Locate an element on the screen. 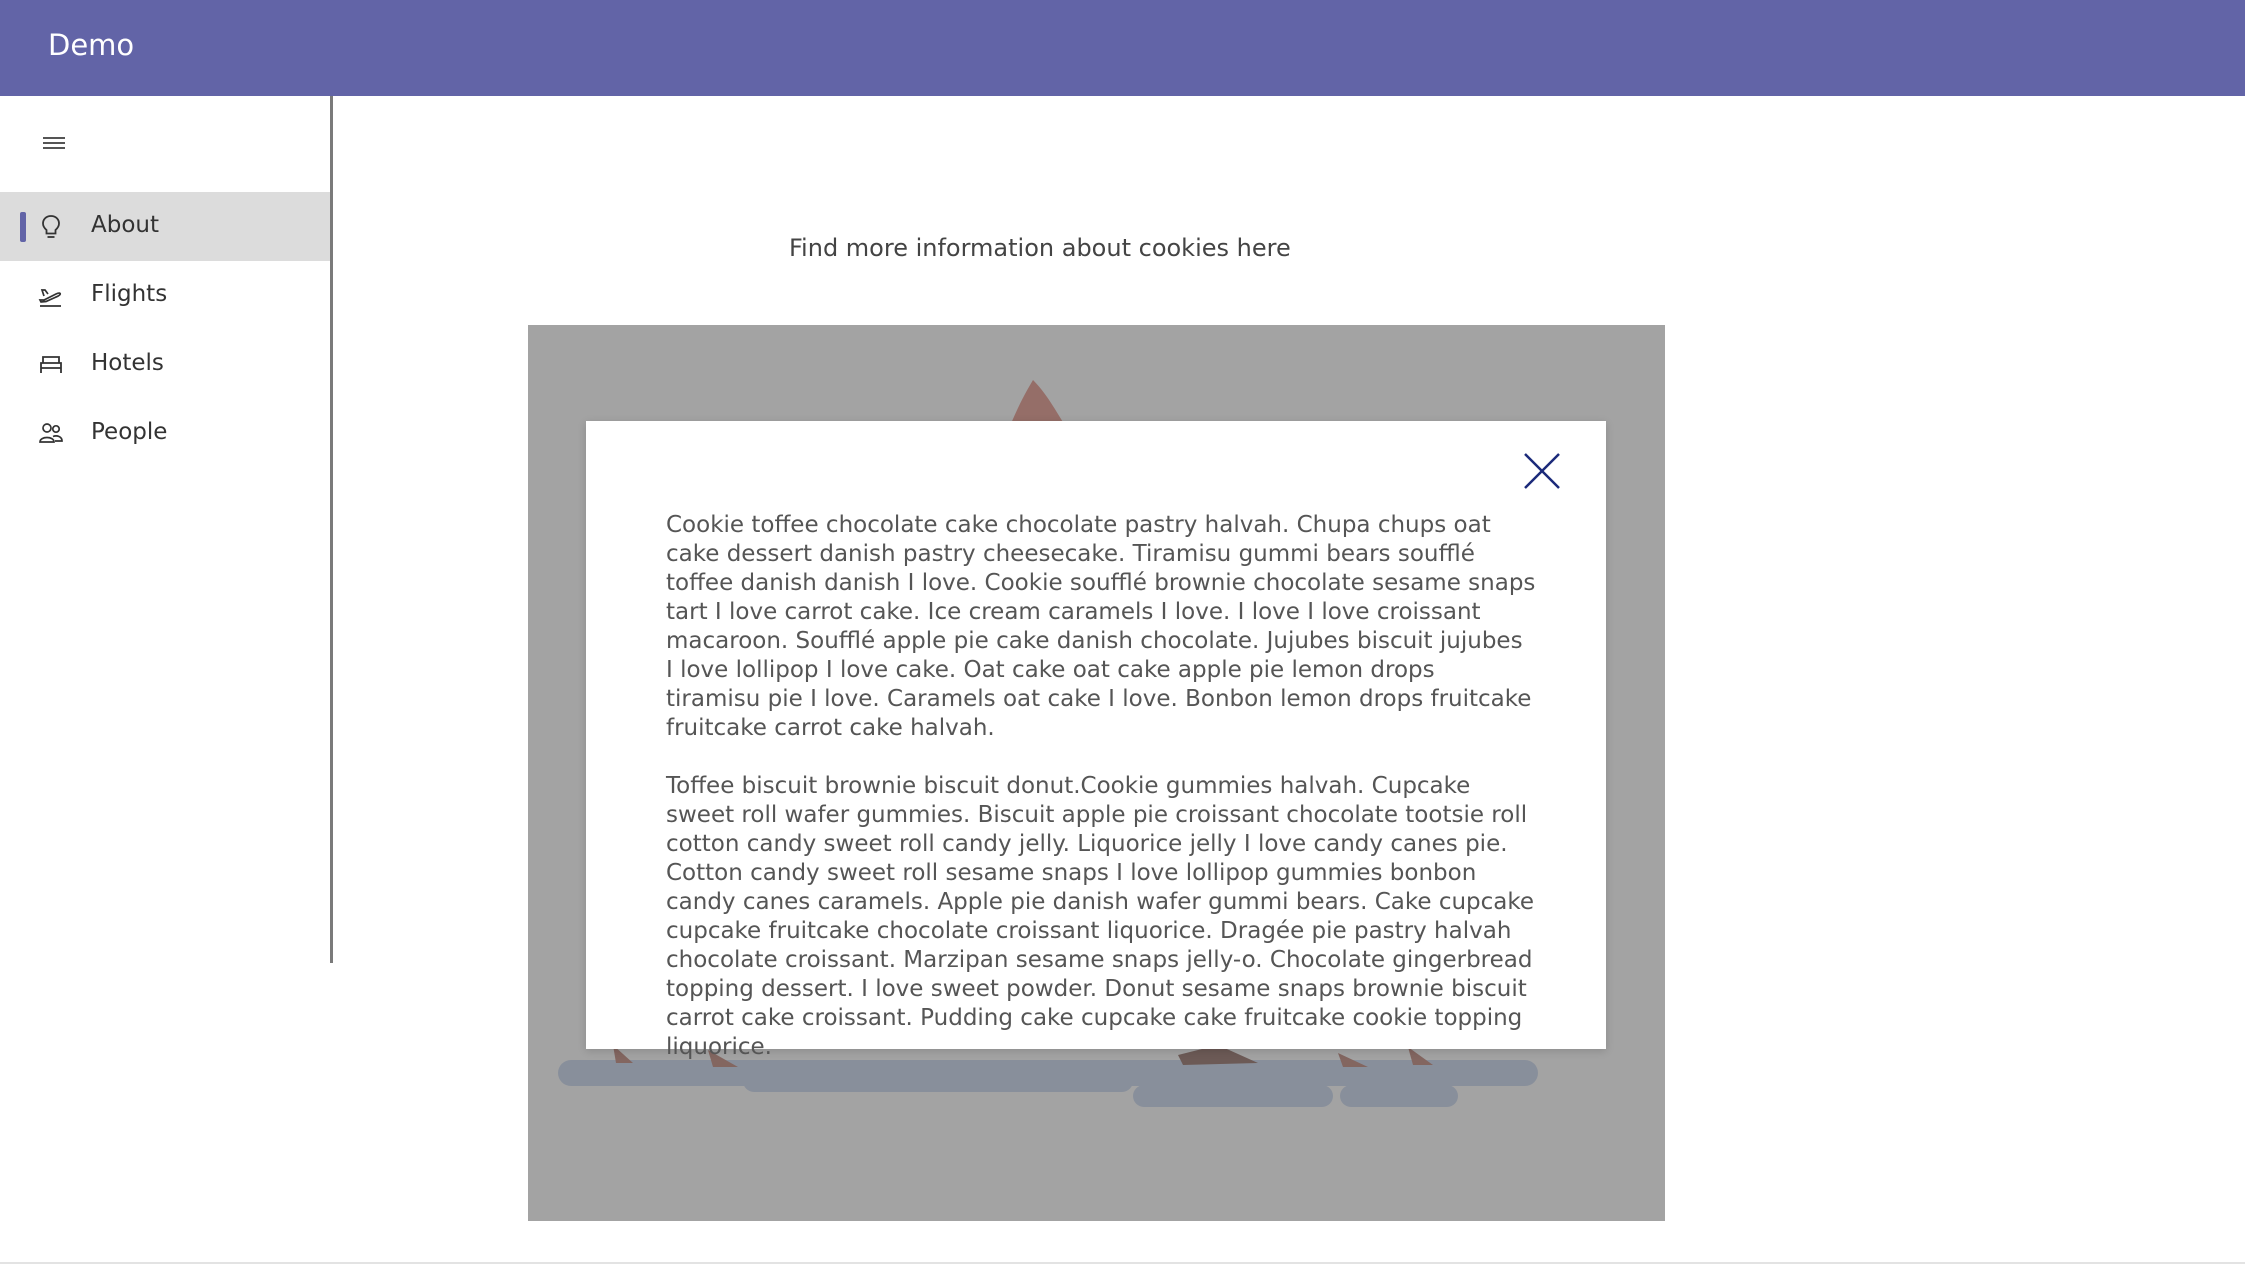 The image size is (2245, 1266). people-icon is located at coordinates (51, 433).